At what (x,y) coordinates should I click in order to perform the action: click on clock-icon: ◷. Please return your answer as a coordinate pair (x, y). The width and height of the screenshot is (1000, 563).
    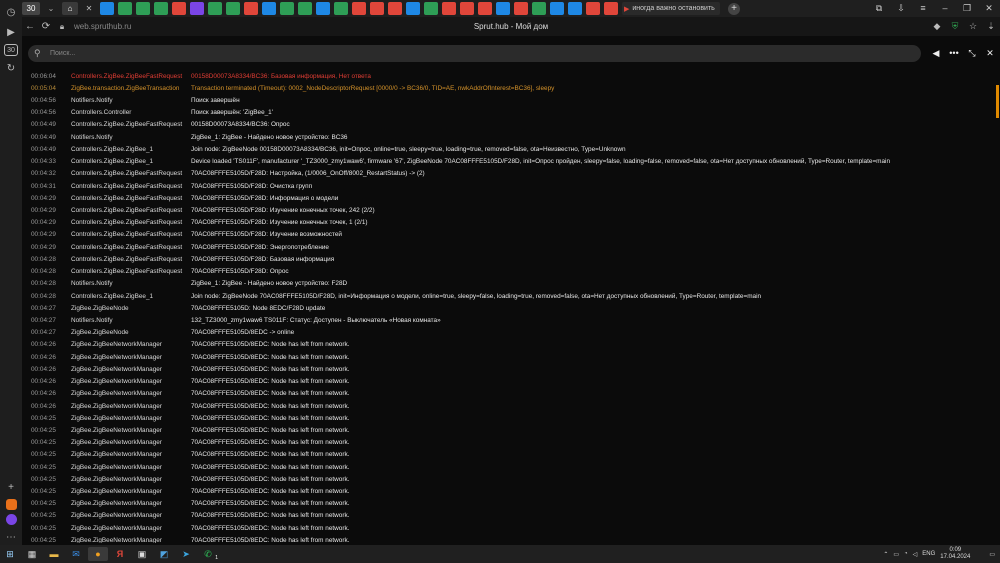
    Looking at the image, I should click on (11, 12).